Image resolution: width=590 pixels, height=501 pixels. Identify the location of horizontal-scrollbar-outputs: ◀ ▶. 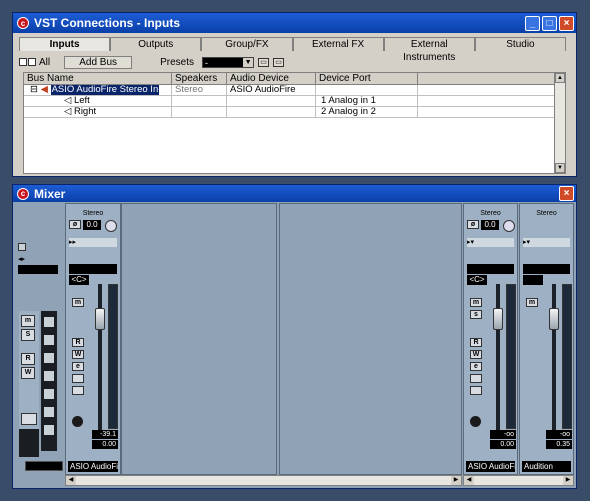
(518, 480).